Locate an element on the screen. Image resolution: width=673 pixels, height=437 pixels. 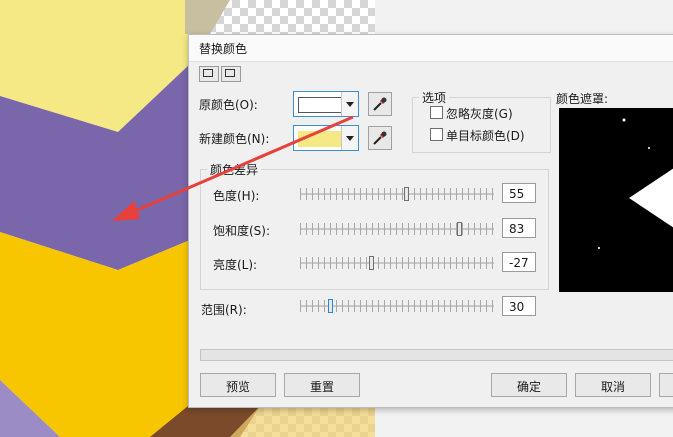
color-diff-group-label: 颜色差异 is located at coordinates (234, 169).